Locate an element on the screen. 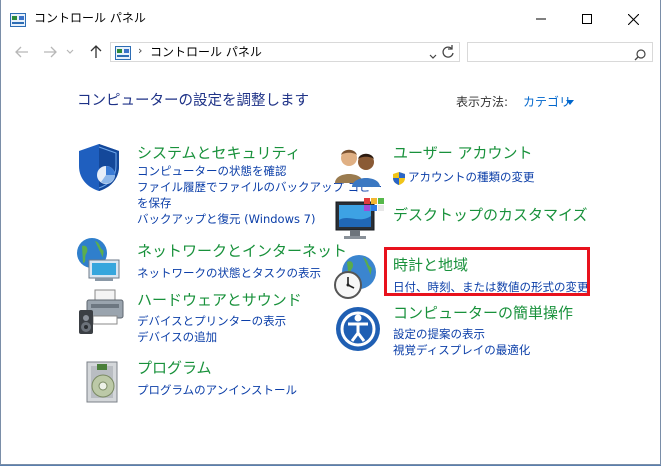 Image resolution: width=661 pixels, height=466 pixels. link-backup-restore: バックアップと復元 (Windows 7) is located at coordinates (226, 219).